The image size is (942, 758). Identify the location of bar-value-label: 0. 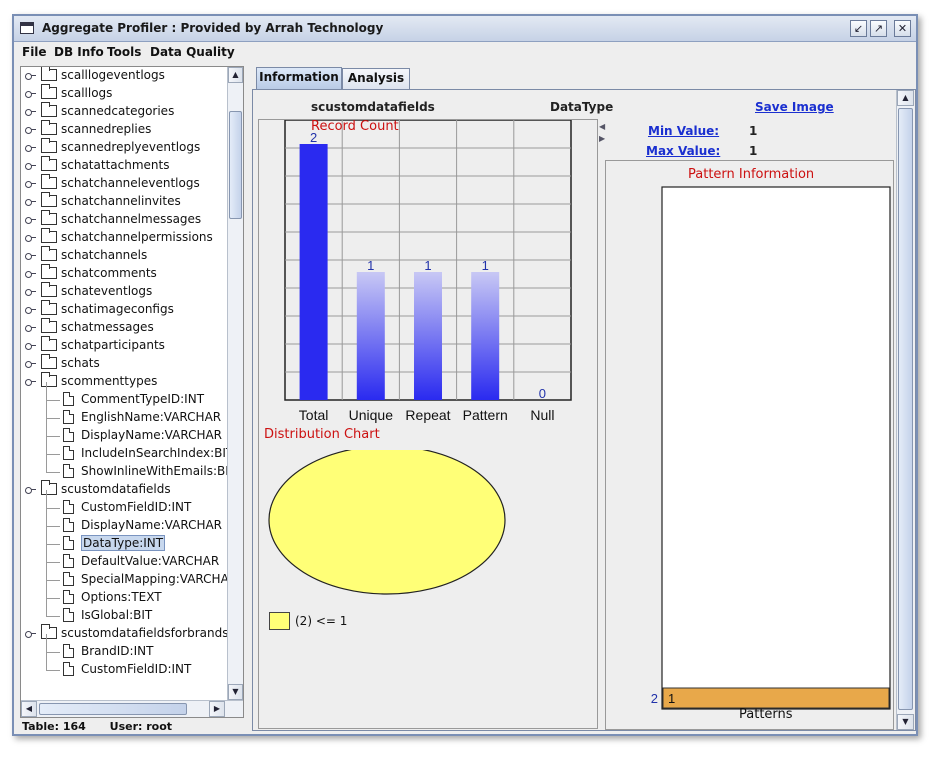
(542, 393).